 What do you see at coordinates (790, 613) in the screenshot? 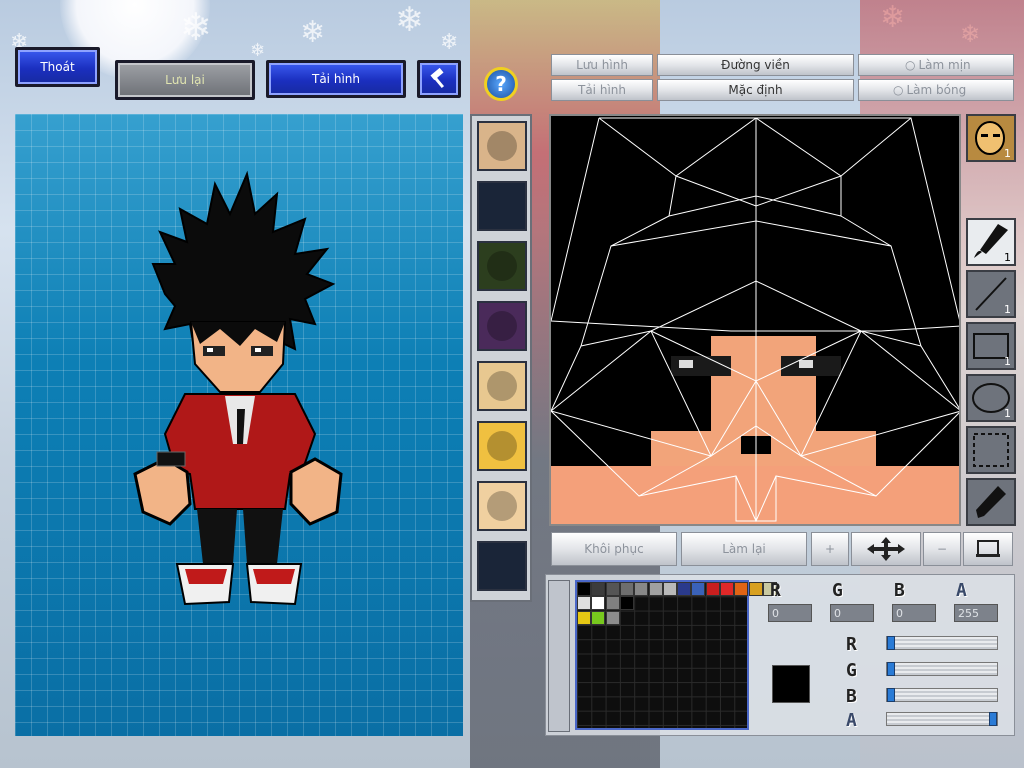
I see `red-value-input: 0` at bounding box center [790, 613].